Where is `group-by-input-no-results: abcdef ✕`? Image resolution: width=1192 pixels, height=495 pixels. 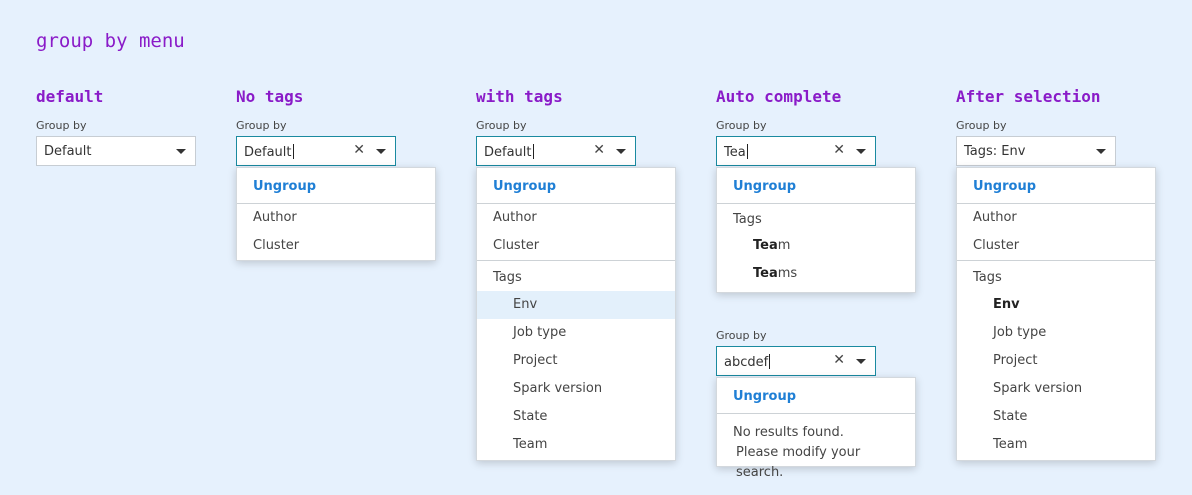
group-by-input-no-results: abcdef ✕ is located at coordinates (796, 361).